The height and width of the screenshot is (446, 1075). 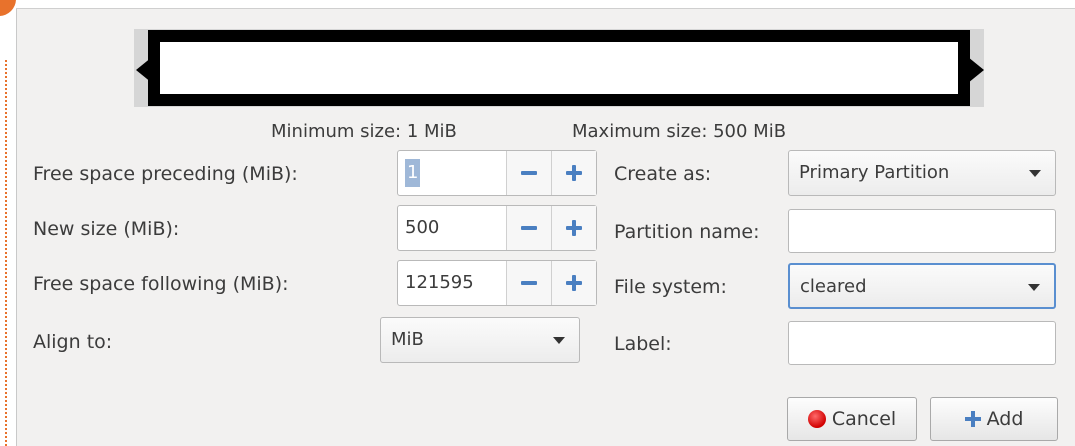 What do you see at coordinates (545, 4) in the screenshot?
I see `page-frame-top` at bounding box center [545, 4].